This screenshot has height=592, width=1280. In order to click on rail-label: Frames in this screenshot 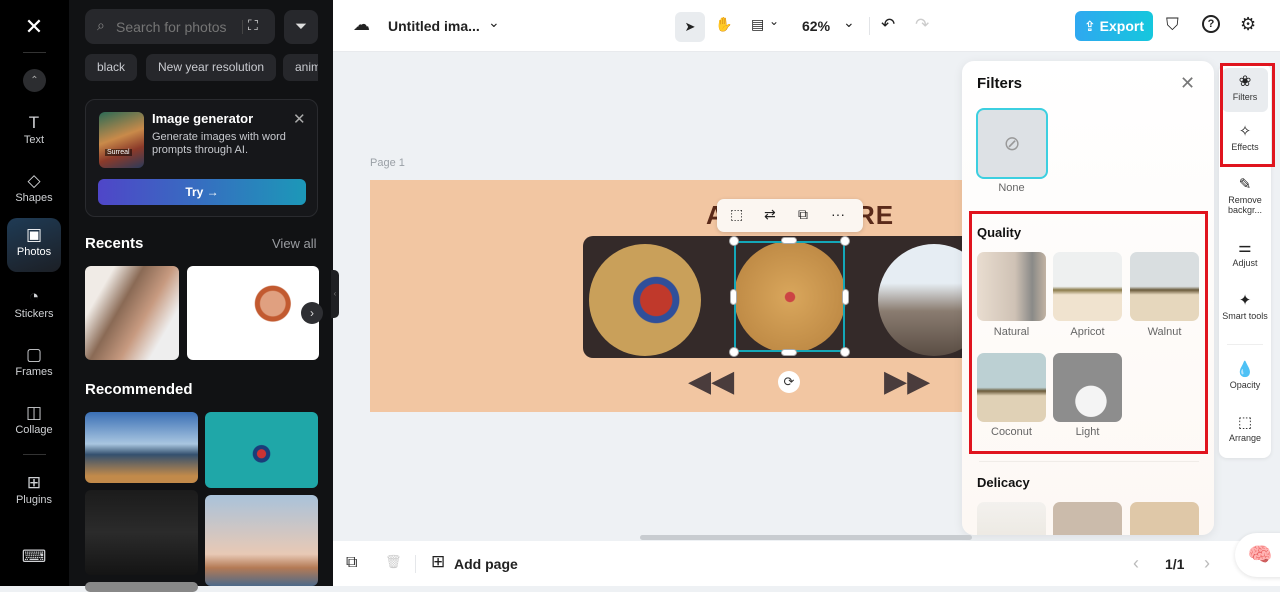, I will do `click(34, 372)`.